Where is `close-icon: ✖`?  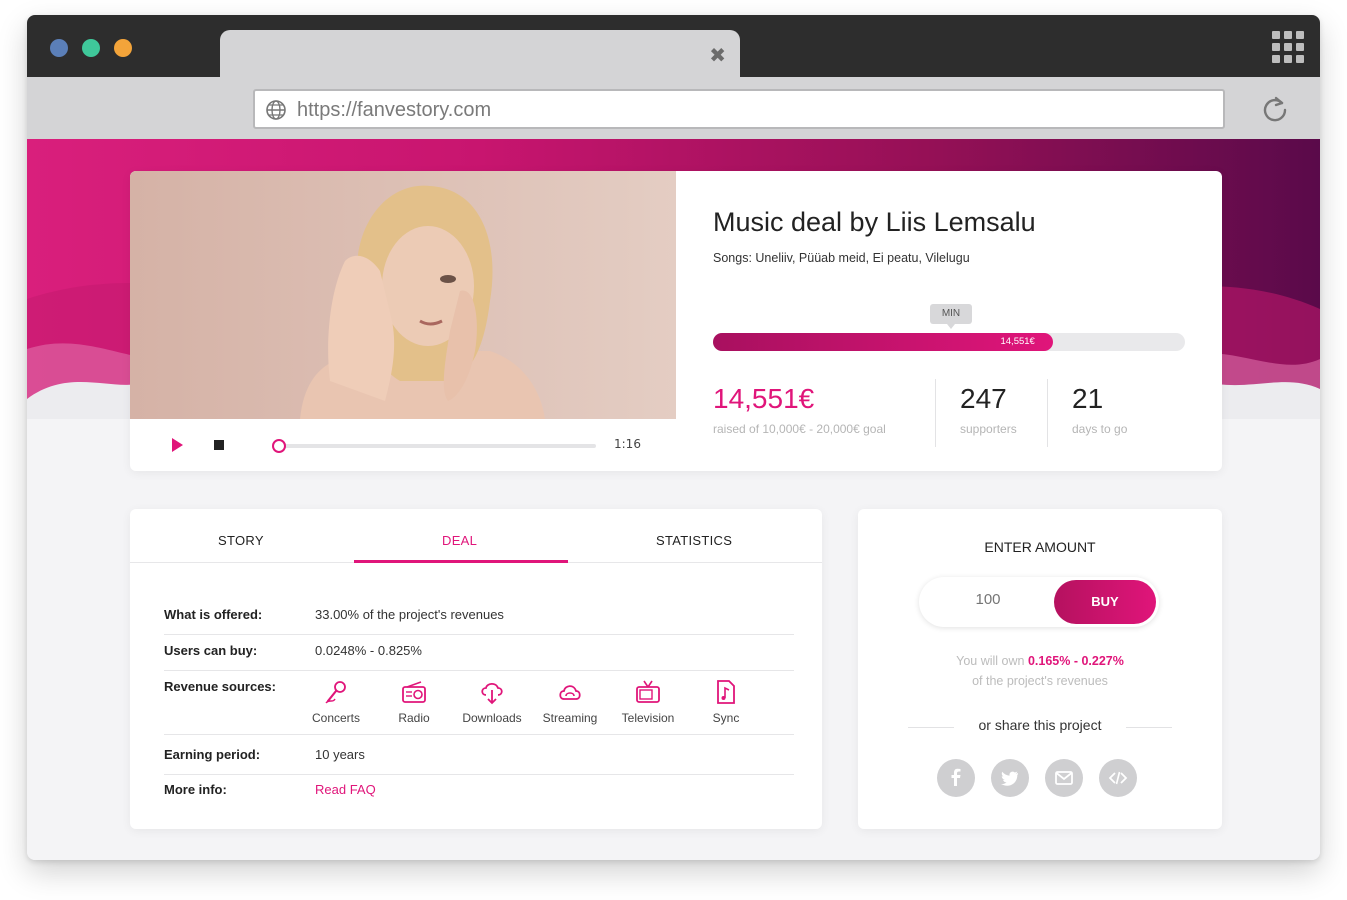 close-icon: ✖ is located at coordinates (717, 55).